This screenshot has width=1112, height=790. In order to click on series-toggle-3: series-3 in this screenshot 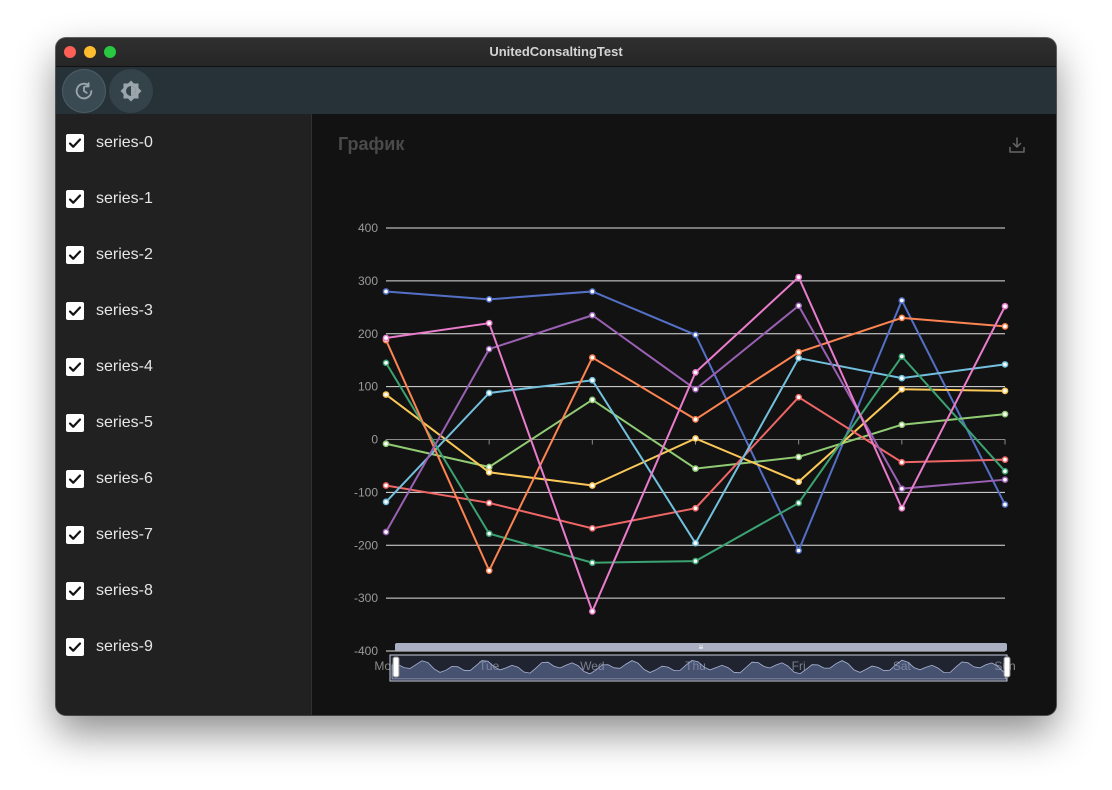, I will do `click(109, 311)`.